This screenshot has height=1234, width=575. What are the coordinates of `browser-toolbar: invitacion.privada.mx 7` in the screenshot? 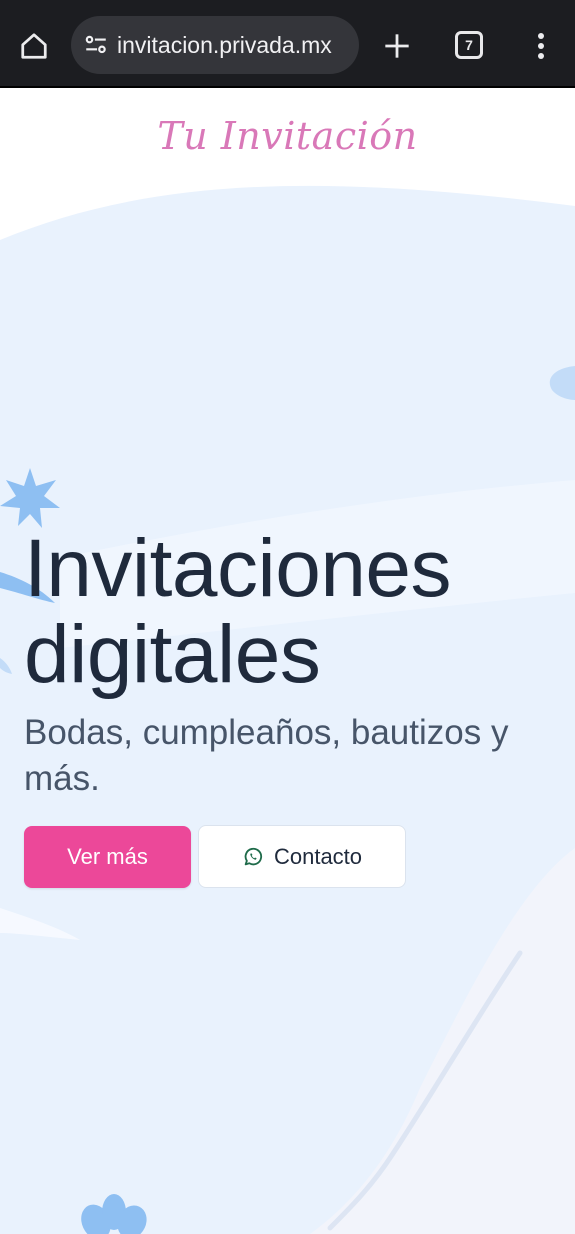 It's located at (287, 44).